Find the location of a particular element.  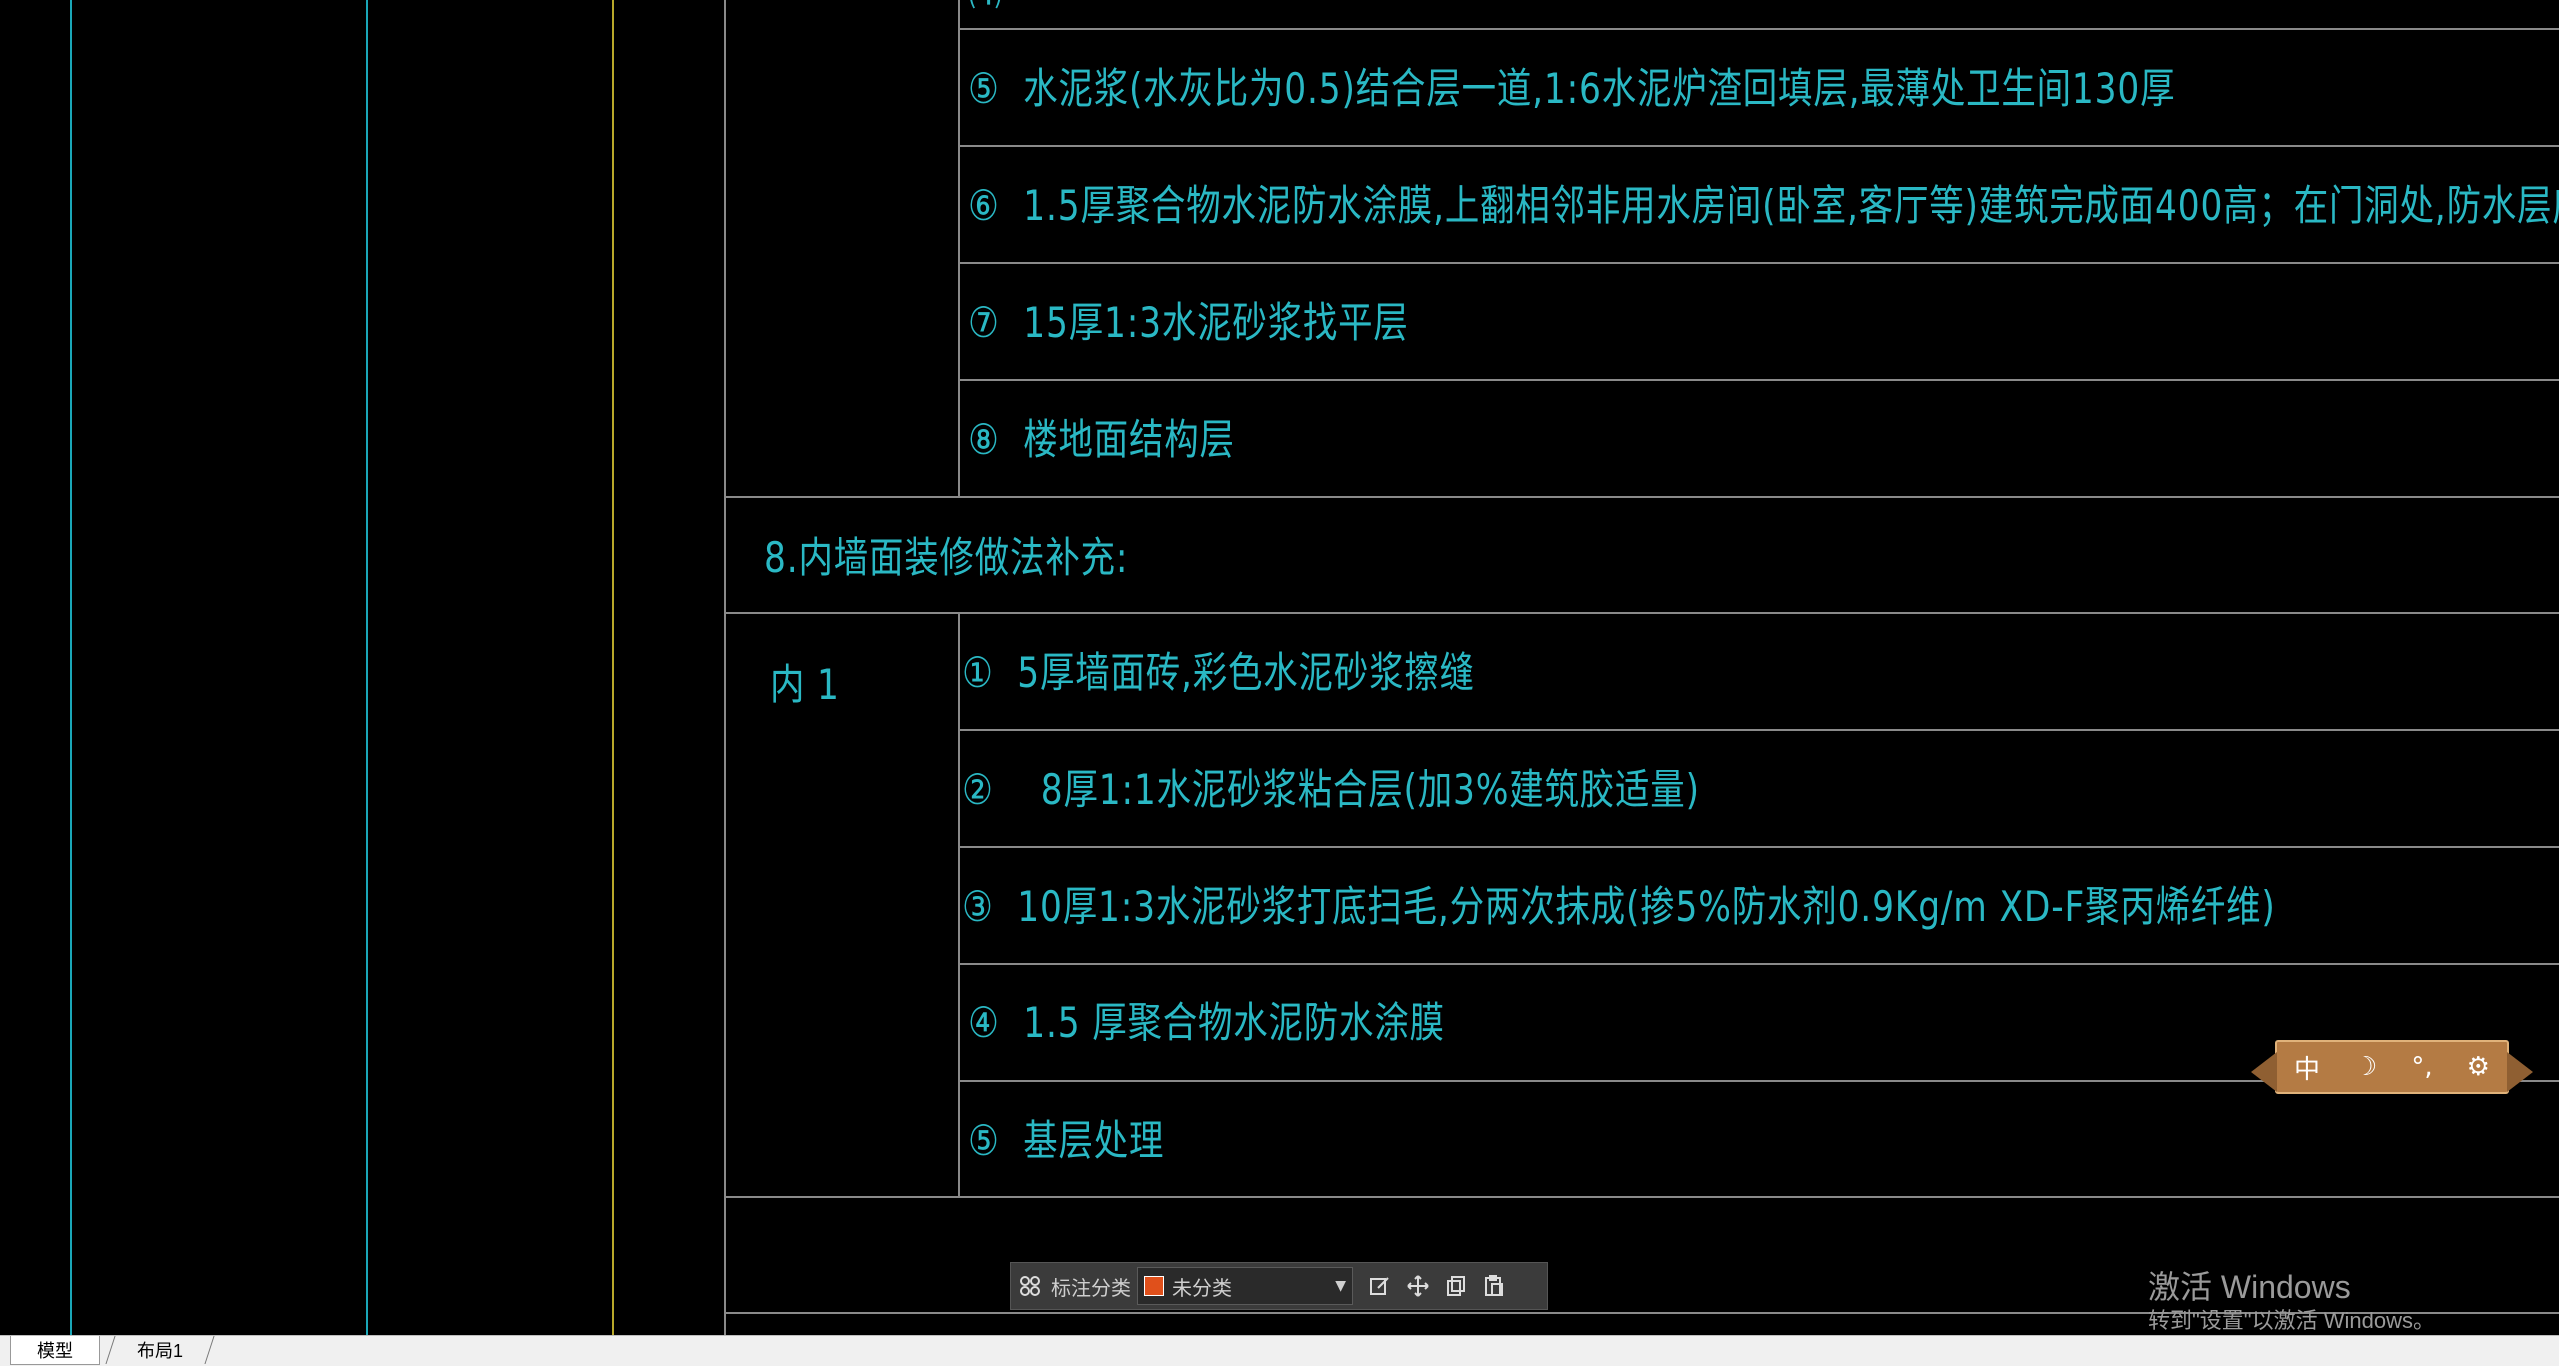

partial-row-text: ⑷ —————————— is located at coordinates (1168, 6).